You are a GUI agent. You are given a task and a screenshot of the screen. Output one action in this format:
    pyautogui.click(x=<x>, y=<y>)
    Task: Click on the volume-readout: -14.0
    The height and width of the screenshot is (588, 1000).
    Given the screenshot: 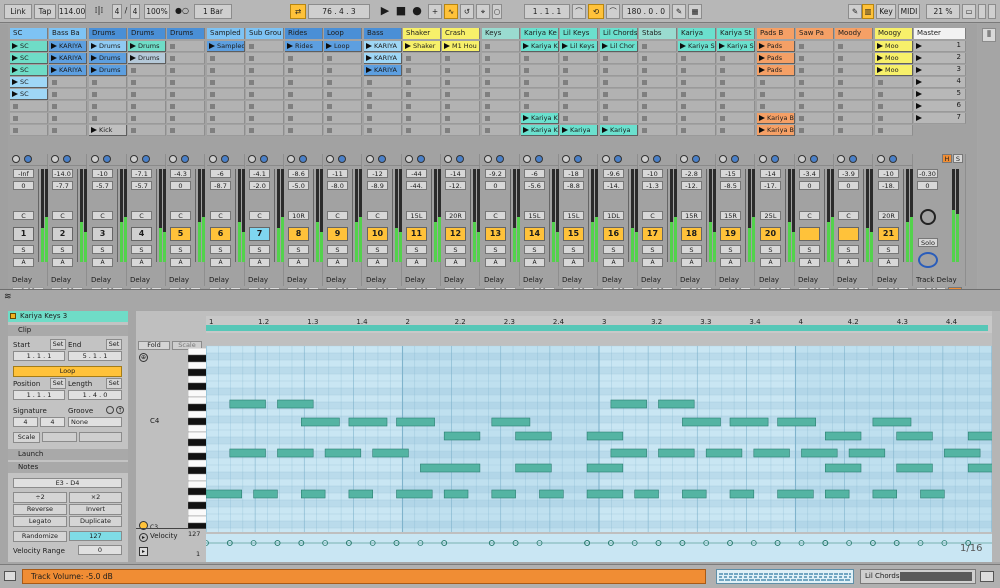 What is the action you would take?
    pyautogui.click(x=62, y=173)
    